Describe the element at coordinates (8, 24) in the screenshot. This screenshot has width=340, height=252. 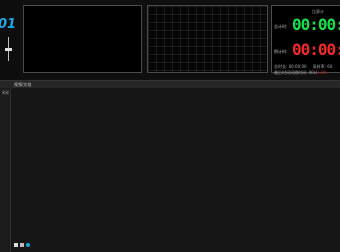
I see `app-logo: 01` at that location.